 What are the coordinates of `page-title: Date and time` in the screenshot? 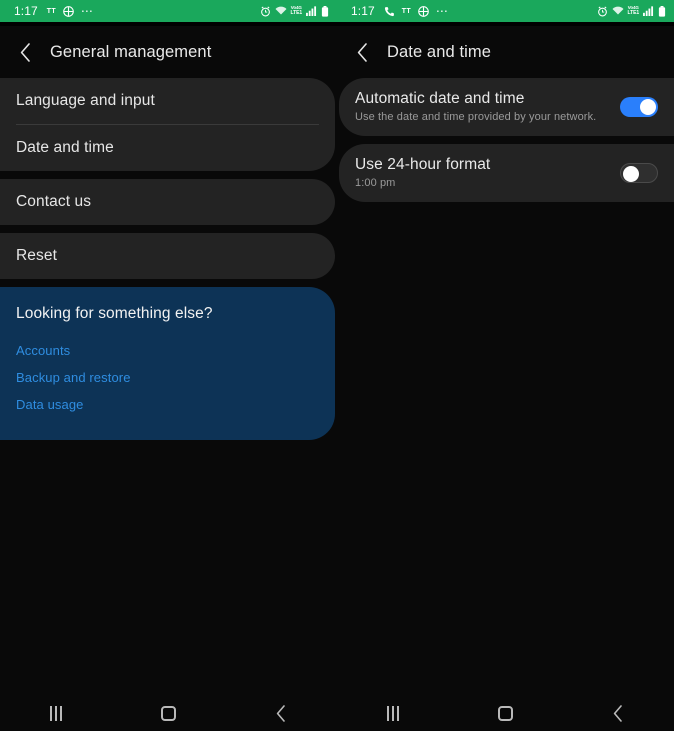 It's located at (439, 51).